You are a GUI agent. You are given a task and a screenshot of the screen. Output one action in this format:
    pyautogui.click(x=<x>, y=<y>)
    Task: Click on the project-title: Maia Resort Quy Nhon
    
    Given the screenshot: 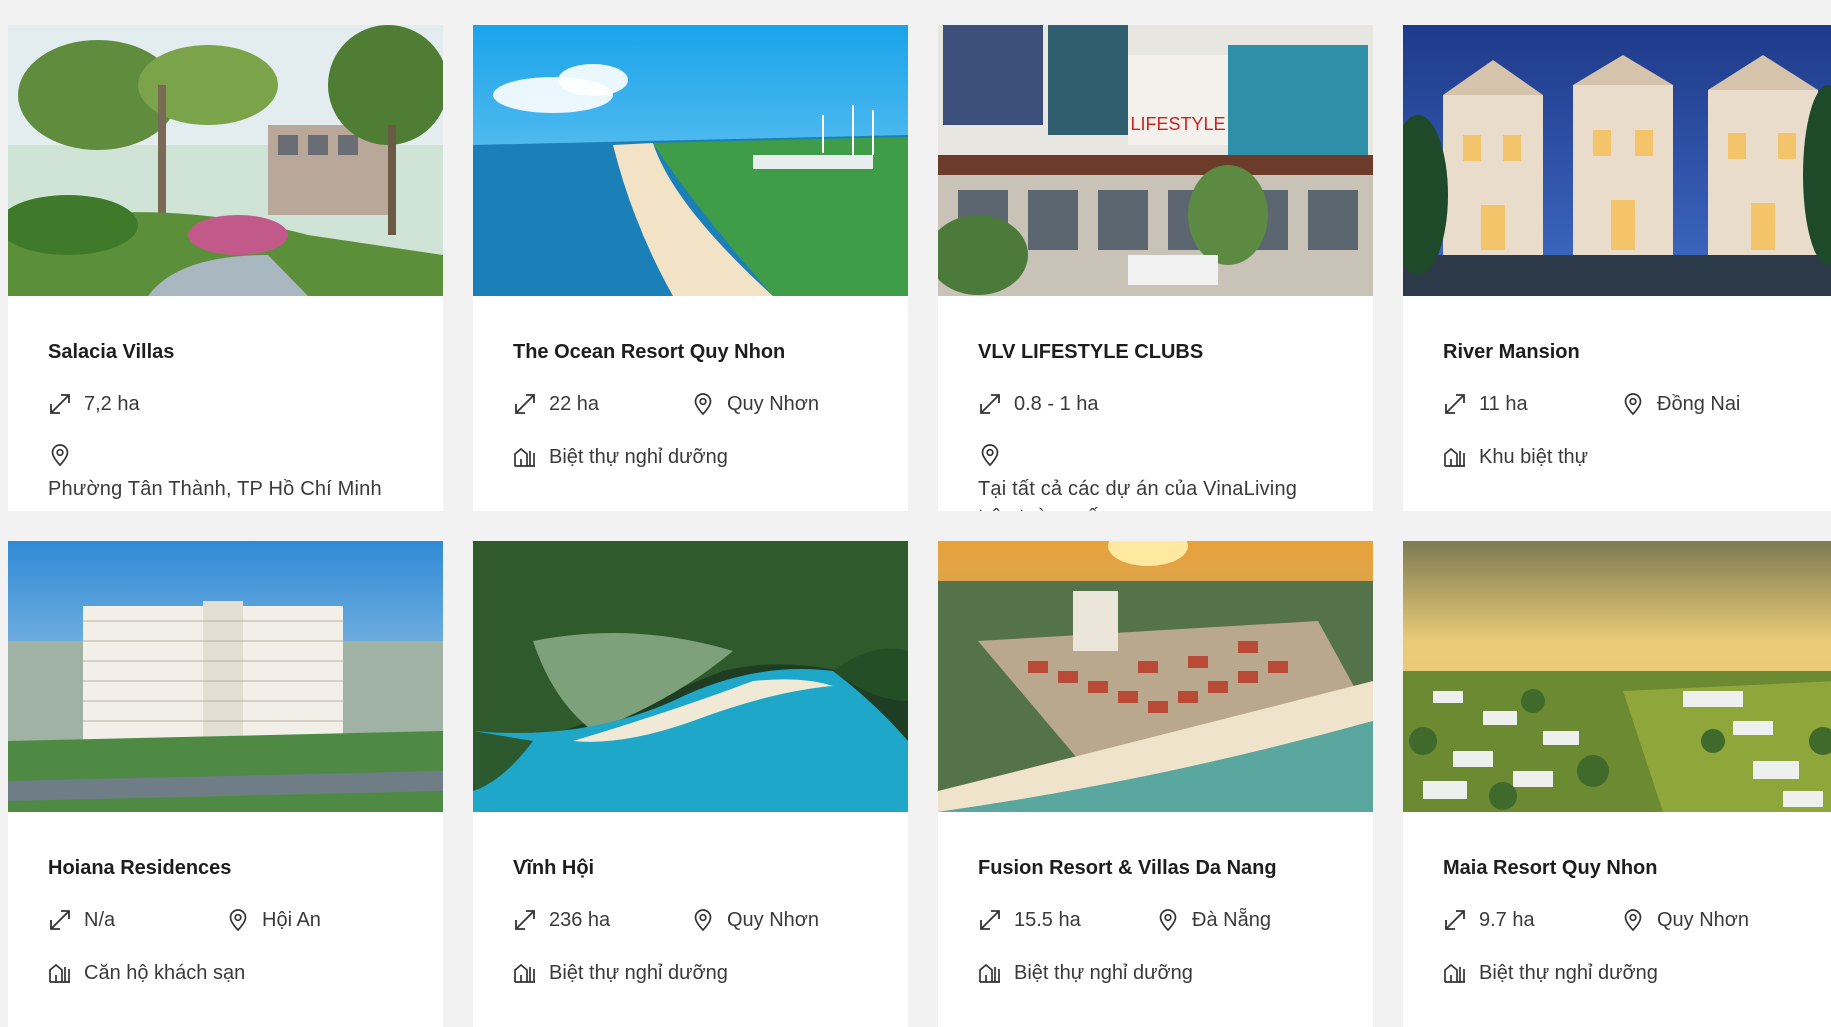 What is the action you would take?
    pyautogui.click(x=1620, y=868)
    